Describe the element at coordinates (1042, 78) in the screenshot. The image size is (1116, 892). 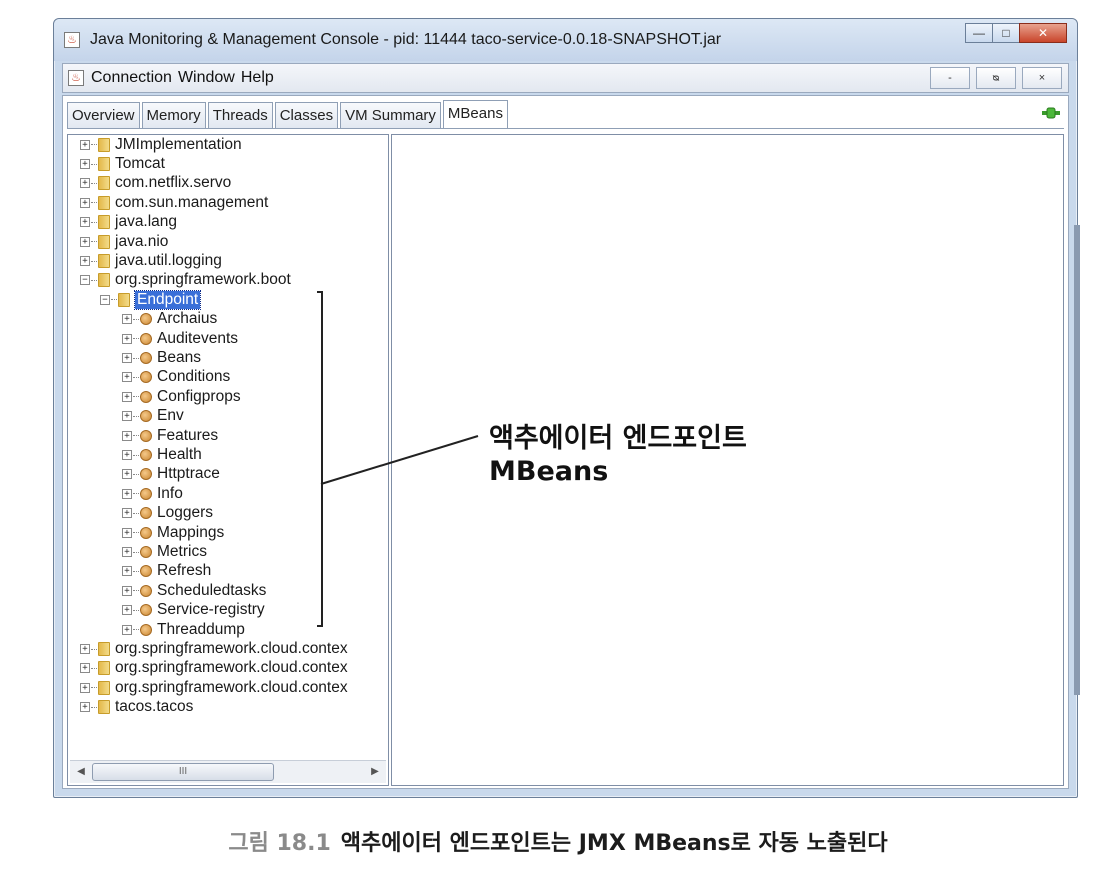
I see `inner-close-button: ×` at that location.